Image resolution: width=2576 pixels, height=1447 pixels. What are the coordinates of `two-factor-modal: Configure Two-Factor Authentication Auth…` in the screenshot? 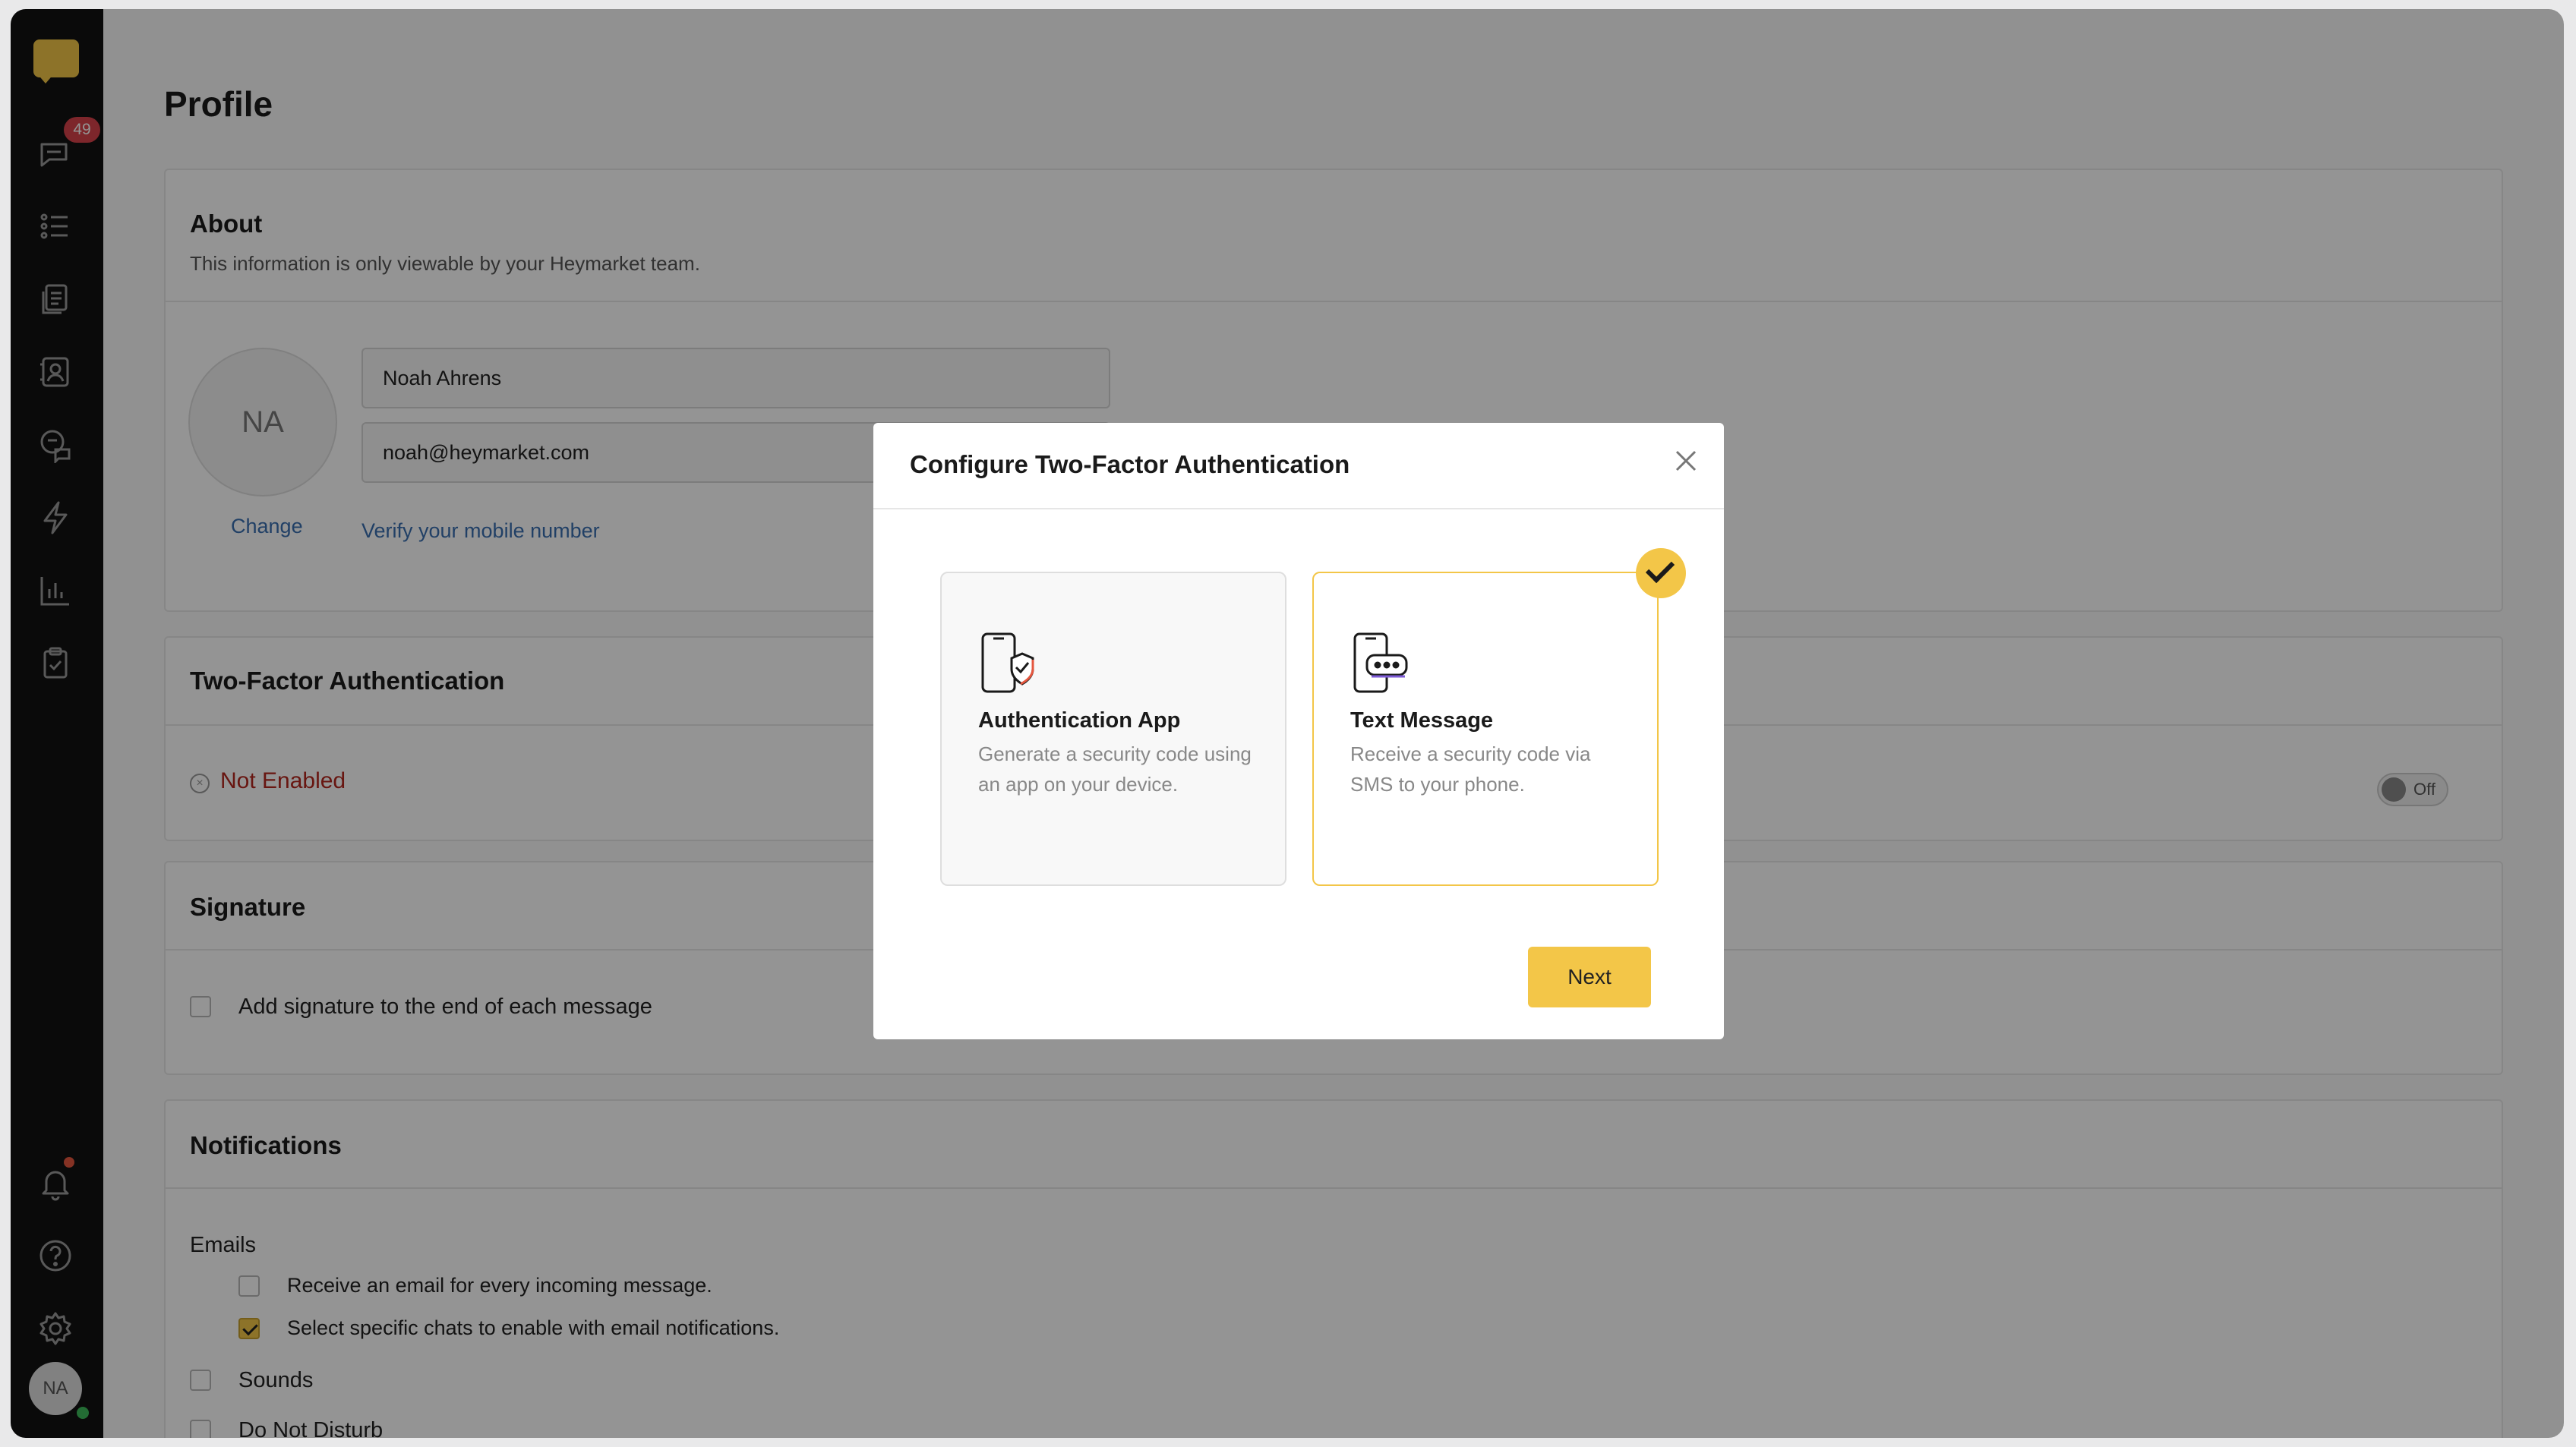 It's located at (1298, 731).